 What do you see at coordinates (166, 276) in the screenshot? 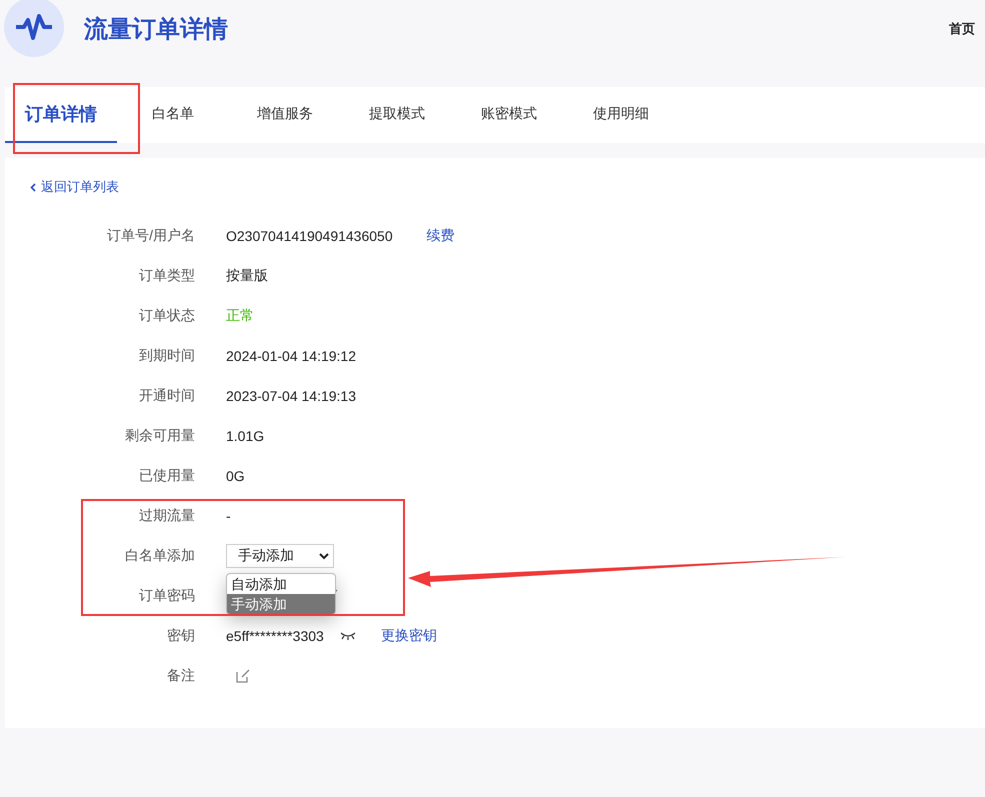
I see `field-label: 订单类型` at bounding box center [166, 276].